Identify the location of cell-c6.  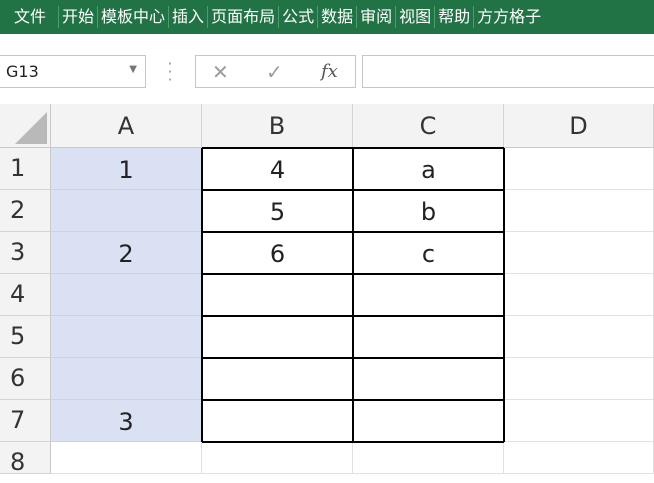
(428, 379).